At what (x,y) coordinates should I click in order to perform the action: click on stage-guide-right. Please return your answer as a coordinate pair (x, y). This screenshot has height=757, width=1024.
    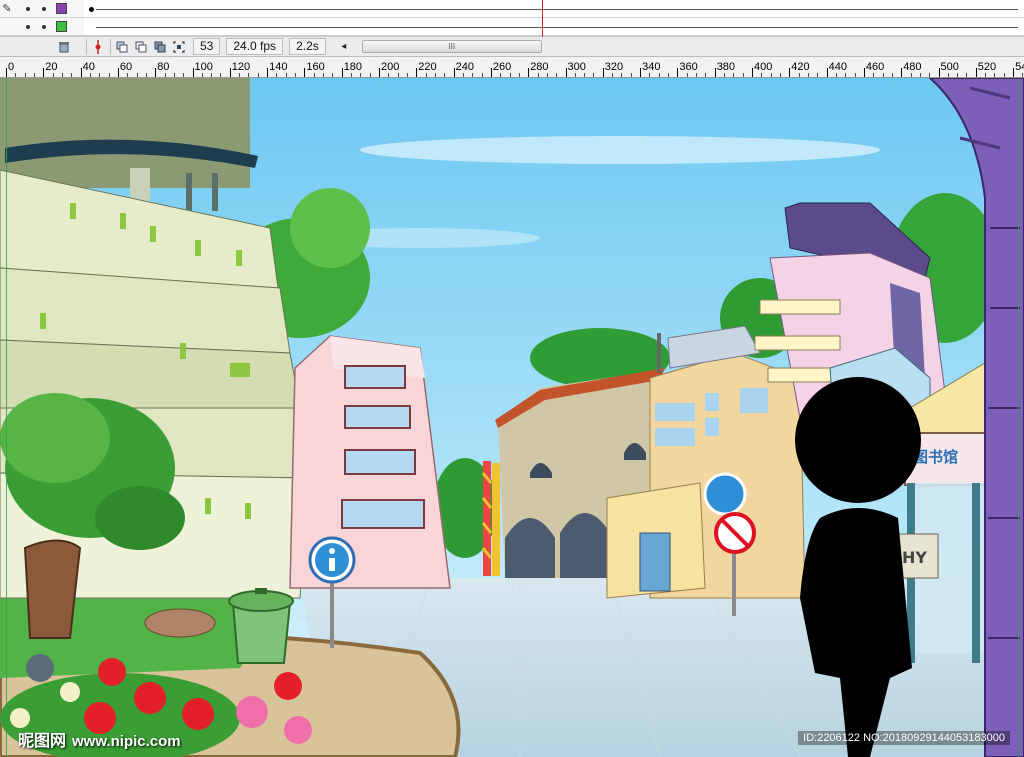
    Looking at the image, I should click on (1018, 417).